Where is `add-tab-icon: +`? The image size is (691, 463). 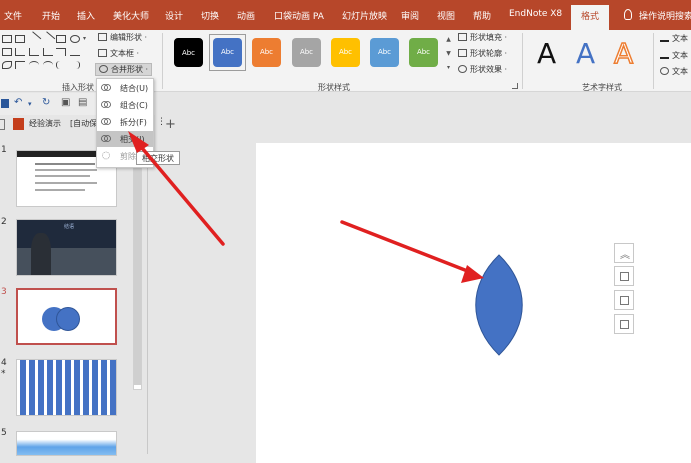
add-tab-icon: + is located at coordinates (170, 124).